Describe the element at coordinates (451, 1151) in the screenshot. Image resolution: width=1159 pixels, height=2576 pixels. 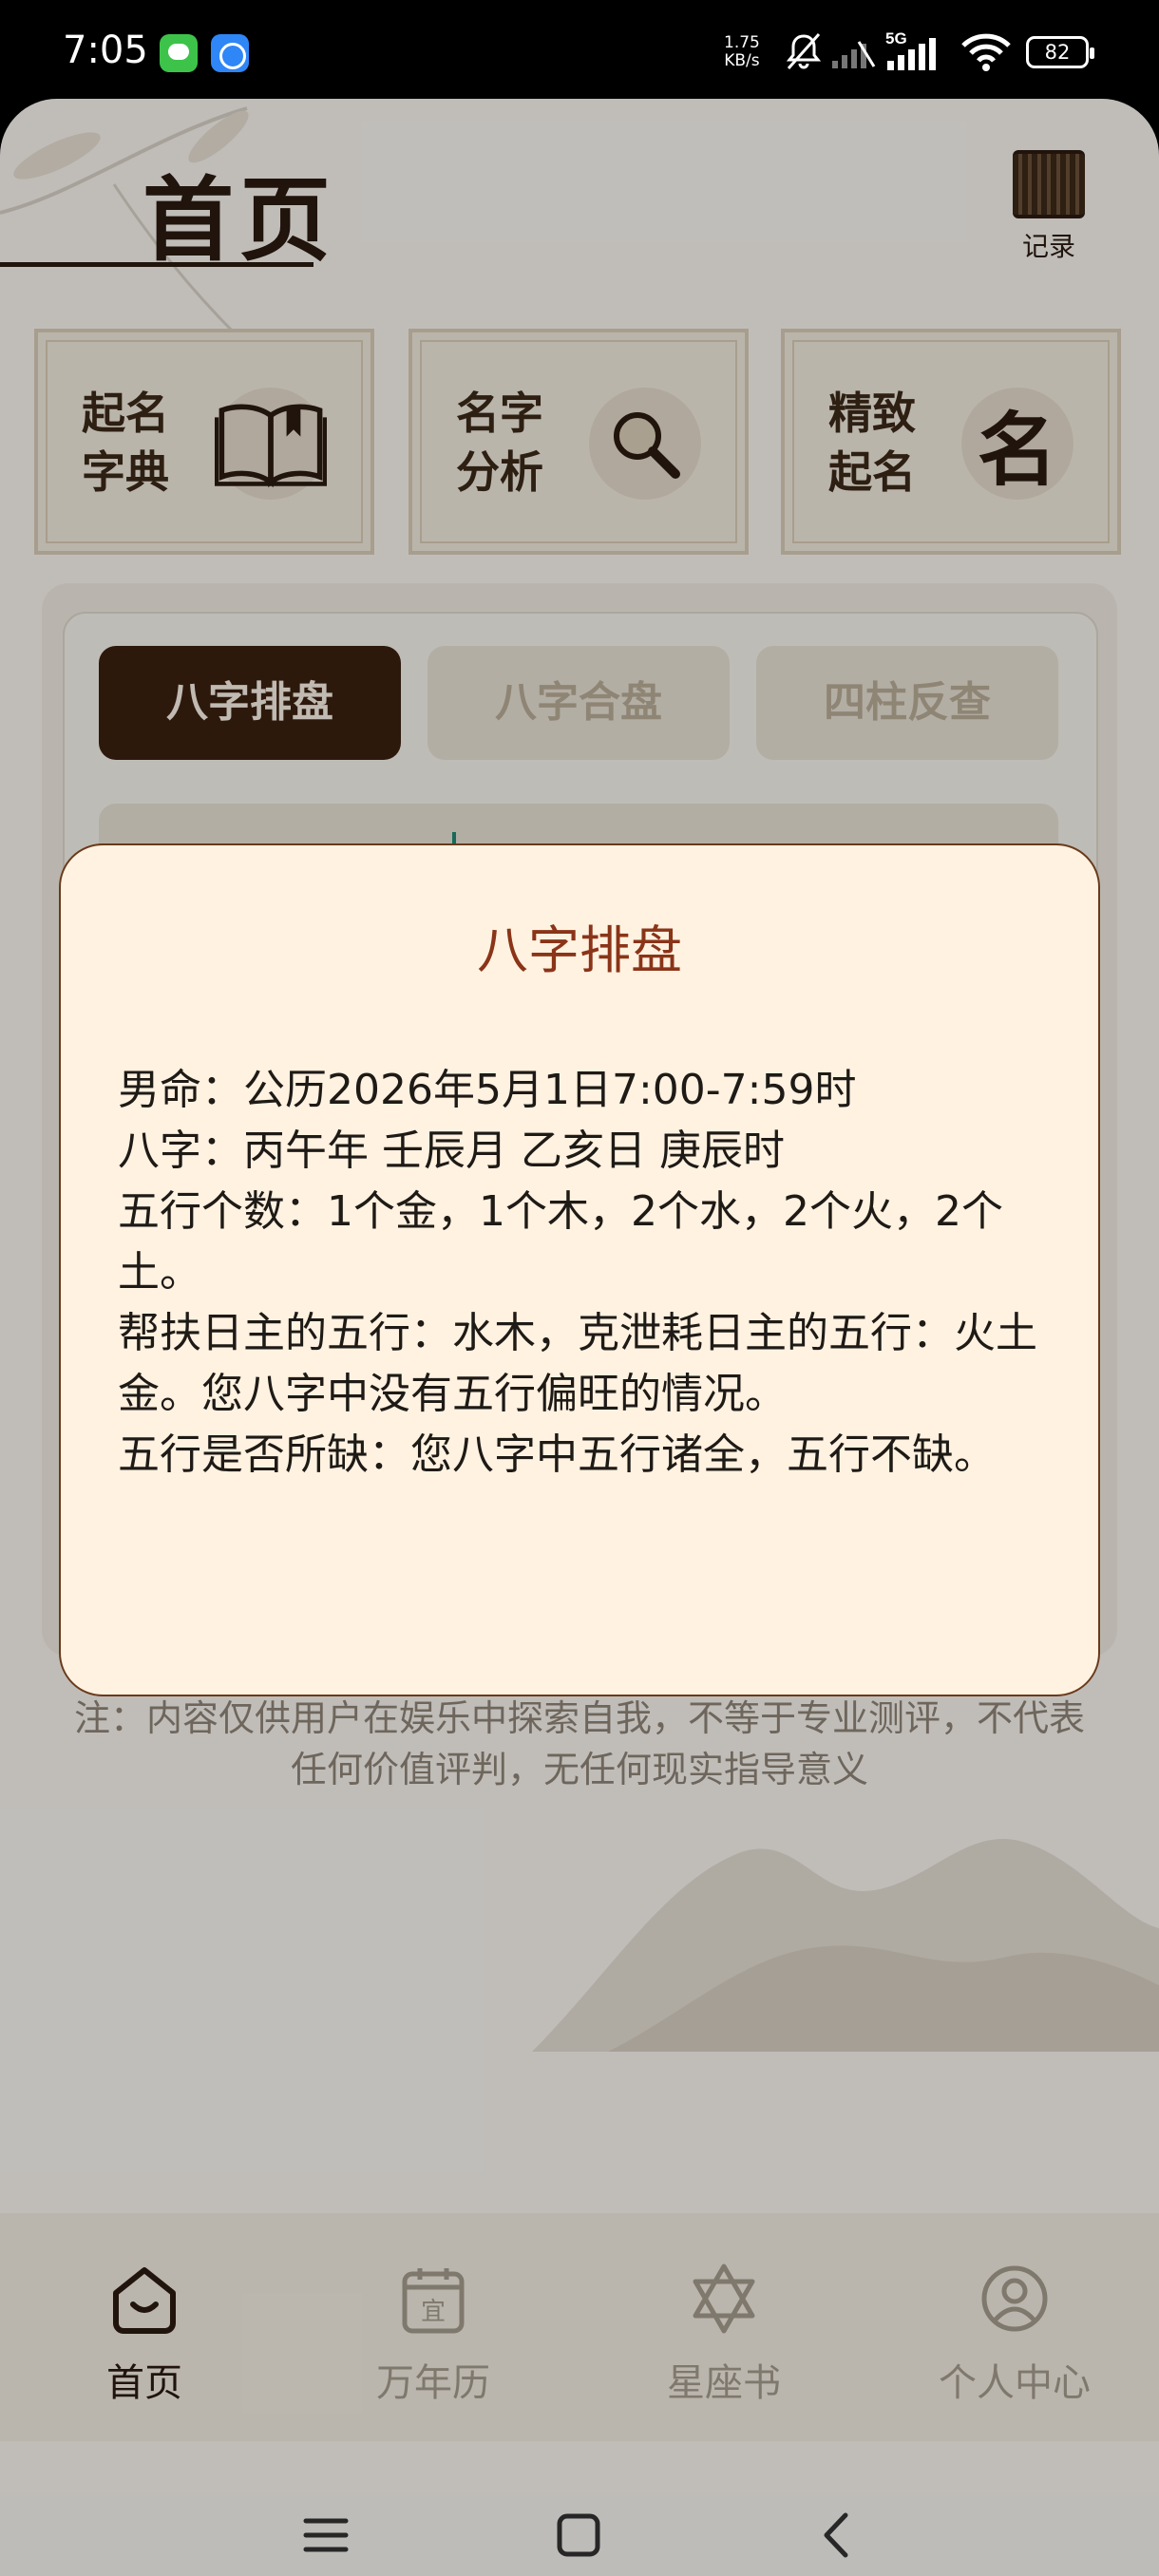
I see `dialog-line-bazi: 八字：丙午年 壬辰月 乙亥日 庚辰时` at that location.